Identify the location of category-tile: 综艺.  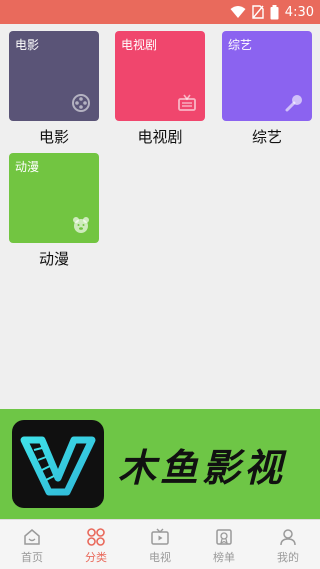
(267, 76).